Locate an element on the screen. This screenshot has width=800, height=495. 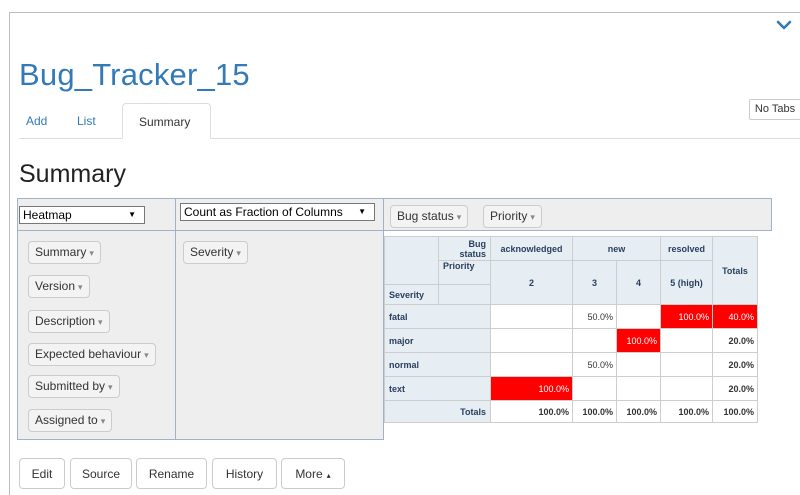
more-button-label: More is located at coordinates (309, 474).